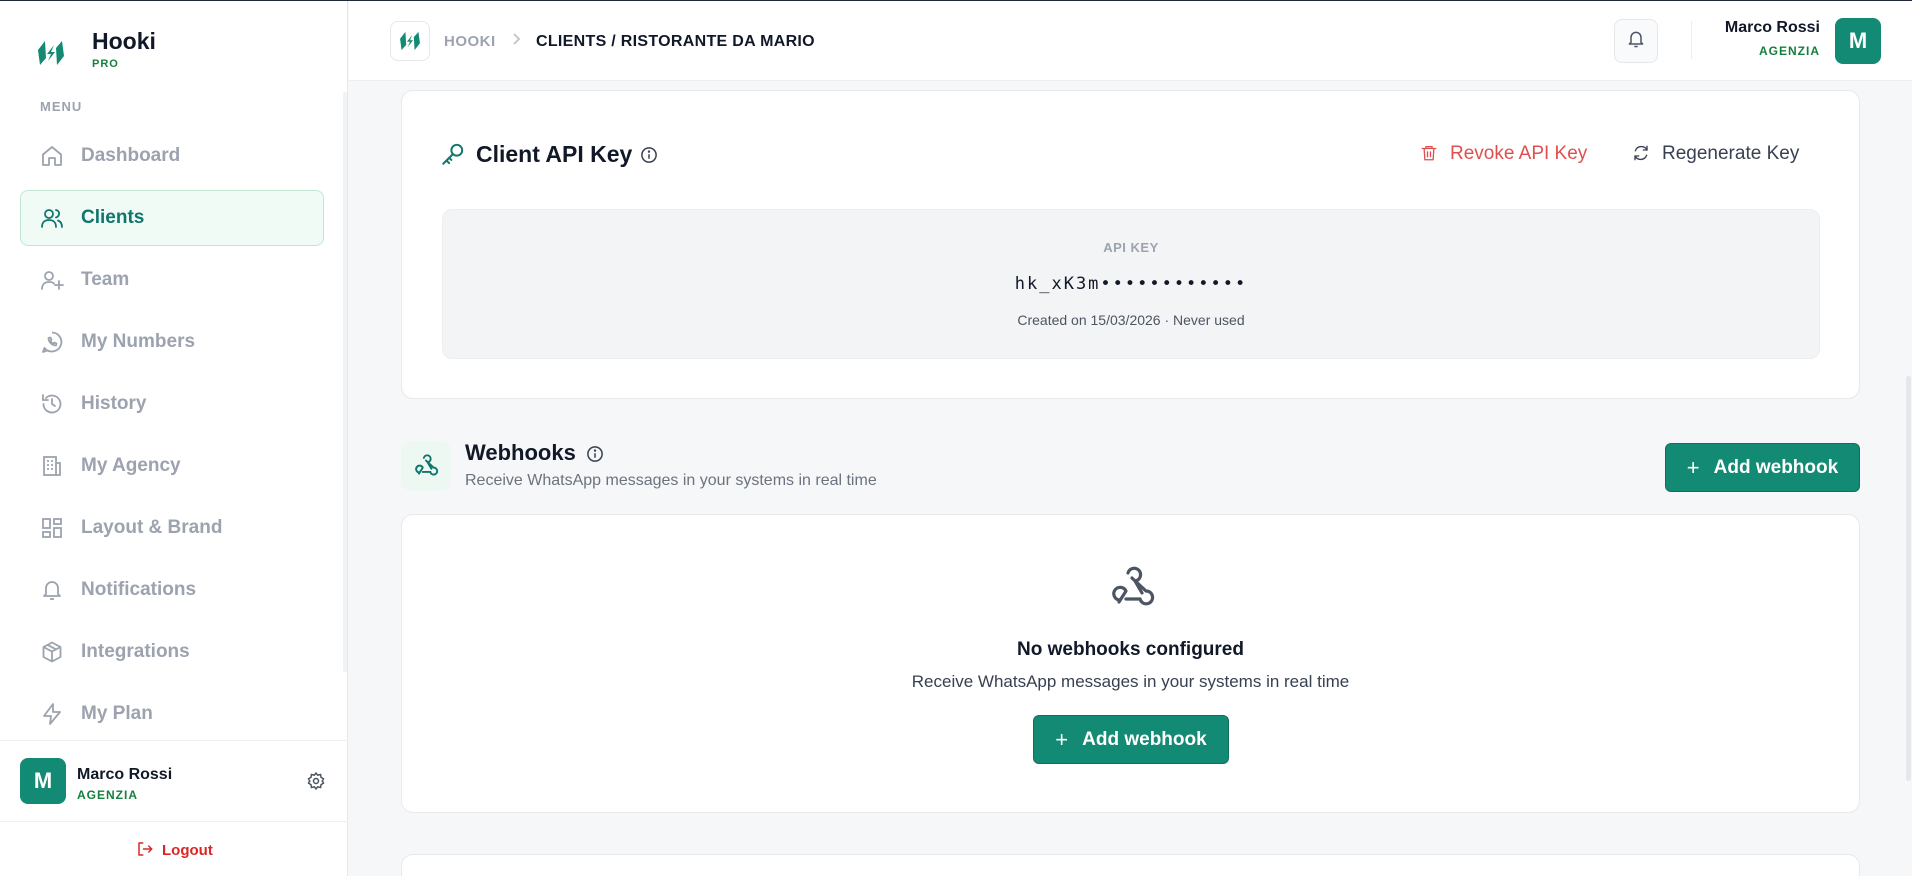 This screenshot has height=876, width=1912. I want to click on sidebar-item-my-agency: My Agency, so click(172, 466).